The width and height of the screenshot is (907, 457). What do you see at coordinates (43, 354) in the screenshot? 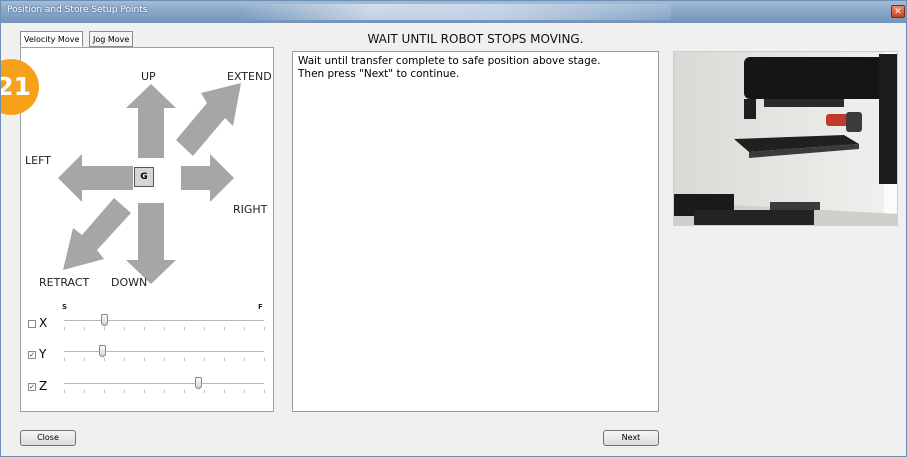
I see `axis-y-label: Y` at bounding box center [43, 354].